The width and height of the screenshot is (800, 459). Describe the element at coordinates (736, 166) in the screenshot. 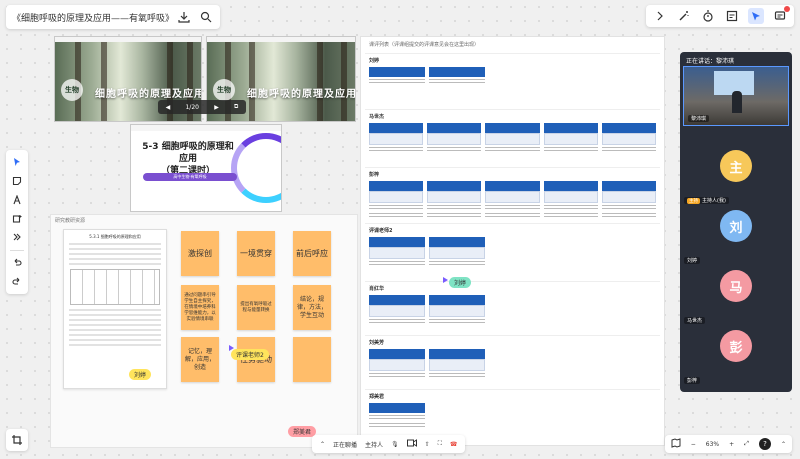

I see `avatar: 主` at that location.